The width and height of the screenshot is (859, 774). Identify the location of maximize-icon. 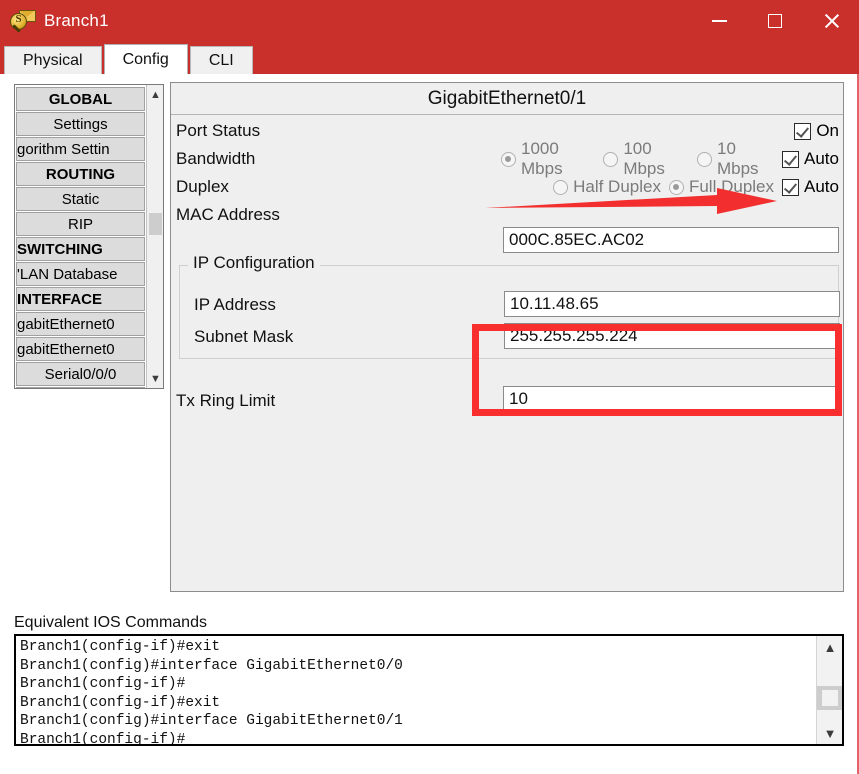
(775, 21).